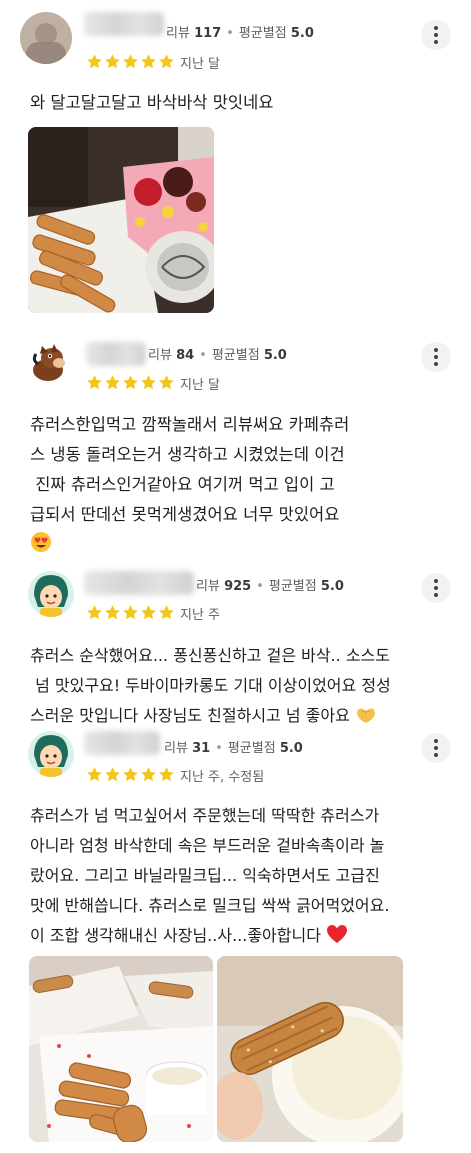 The width and height of the screenshot is (471, 1153). What do you see at coordinates (365, 715) in the screenshot?
I see `heart-hands-emoji` at bounding box center [365, 715].